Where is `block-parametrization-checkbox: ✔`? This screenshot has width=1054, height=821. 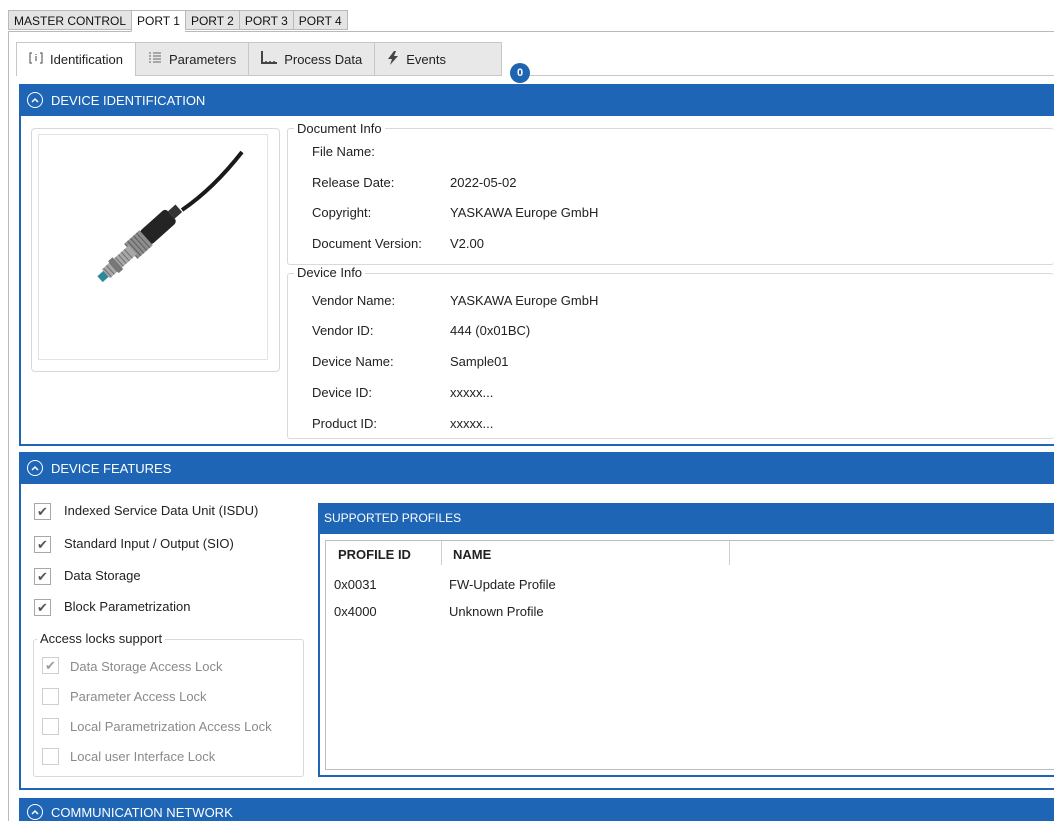
block-parametrization-checkbox: ✔ is located at coordinates (42, 607).